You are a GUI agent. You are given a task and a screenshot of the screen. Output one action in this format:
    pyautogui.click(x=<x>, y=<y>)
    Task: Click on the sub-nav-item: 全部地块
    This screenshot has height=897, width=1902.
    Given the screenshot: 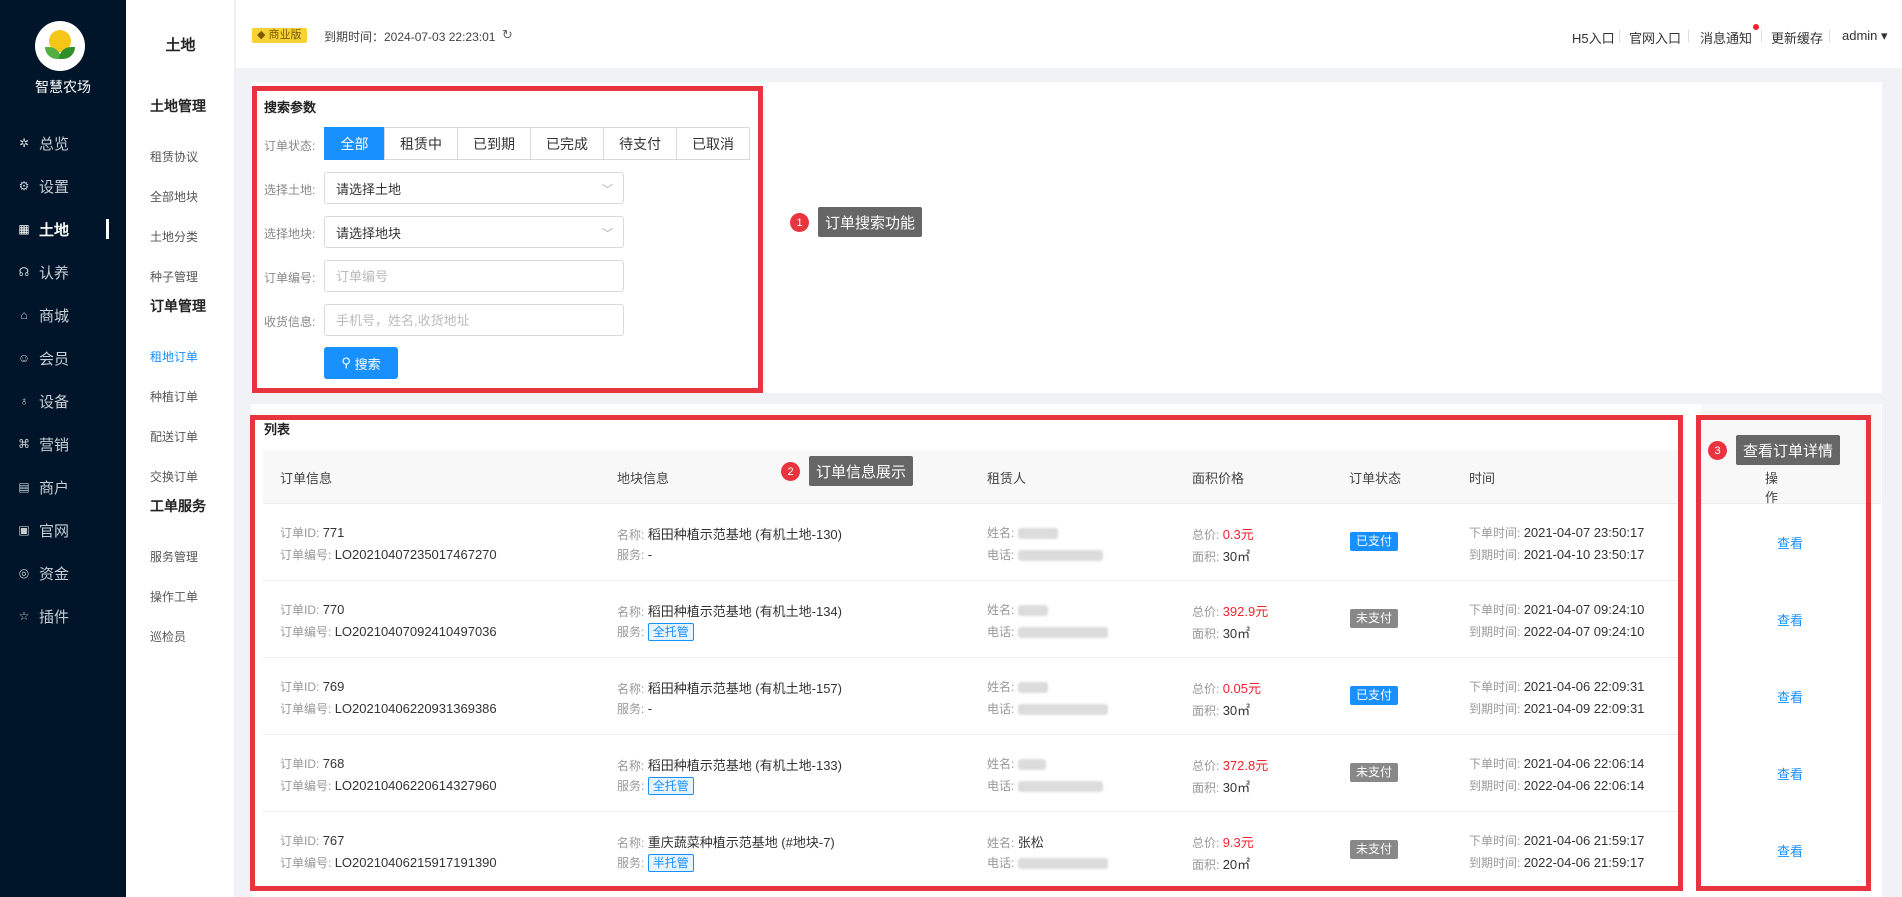 What is the action you would take?
    pyautogui.click(x=174, y=196)
    